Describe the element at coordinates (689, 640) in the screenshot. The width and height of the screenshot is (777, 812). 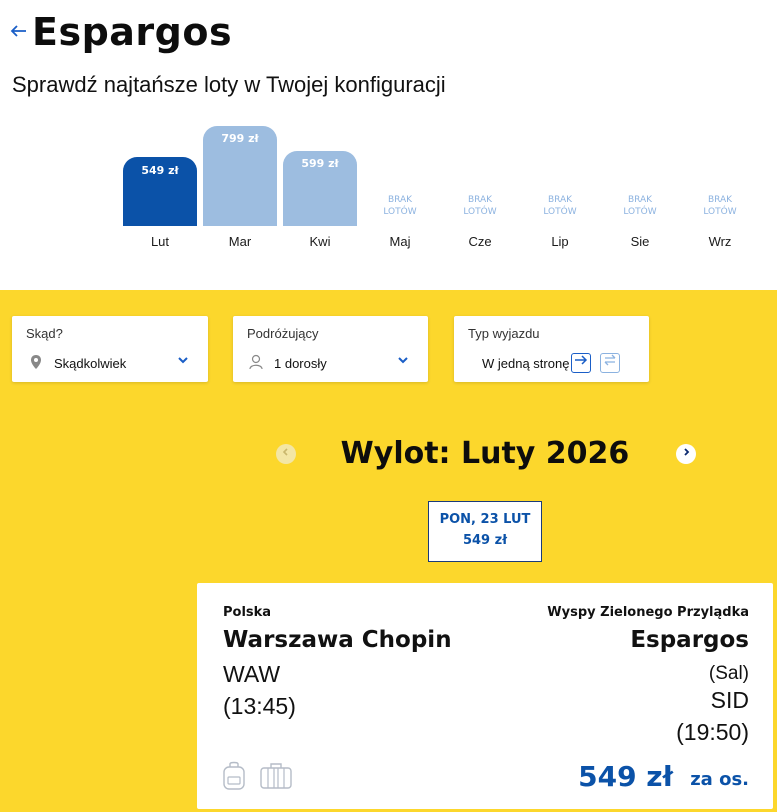
I see `destination-city: Espargos` at that location.